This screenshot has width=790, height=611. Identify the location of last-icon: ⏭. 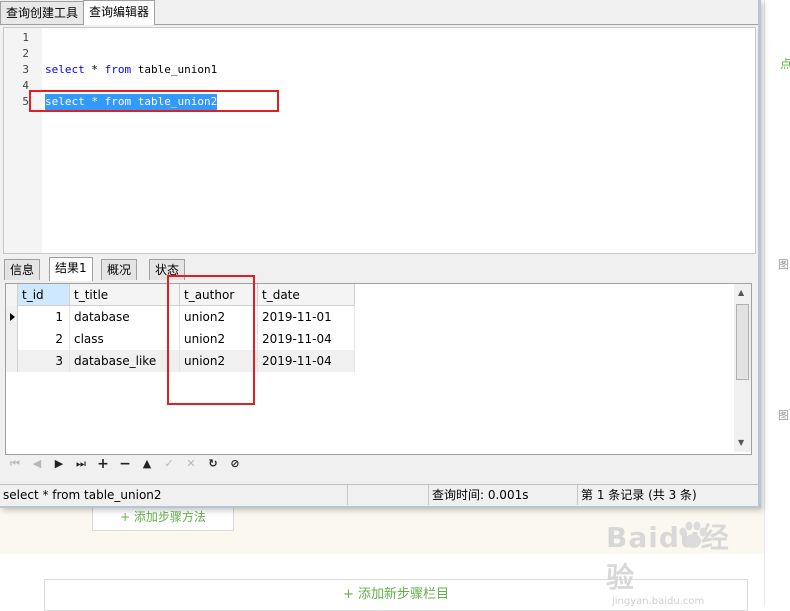
(81, 464).